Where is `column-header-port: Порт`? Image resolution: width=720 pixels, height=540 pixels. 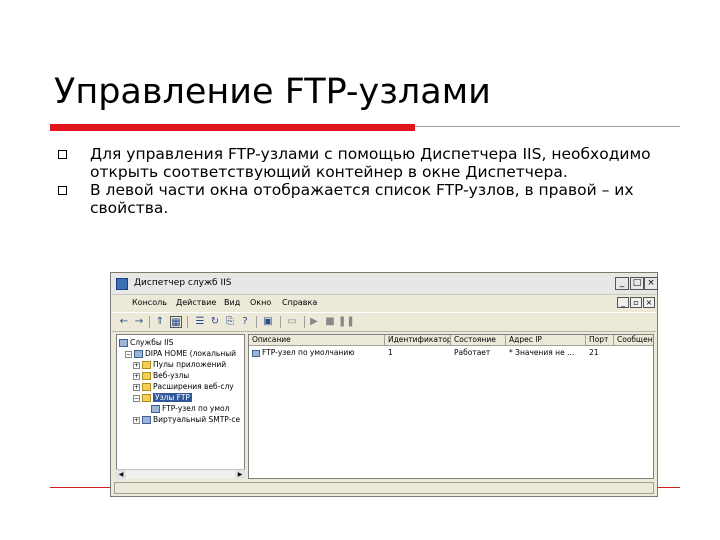 column-header-port: Порт is located at coordinates (600, 340).